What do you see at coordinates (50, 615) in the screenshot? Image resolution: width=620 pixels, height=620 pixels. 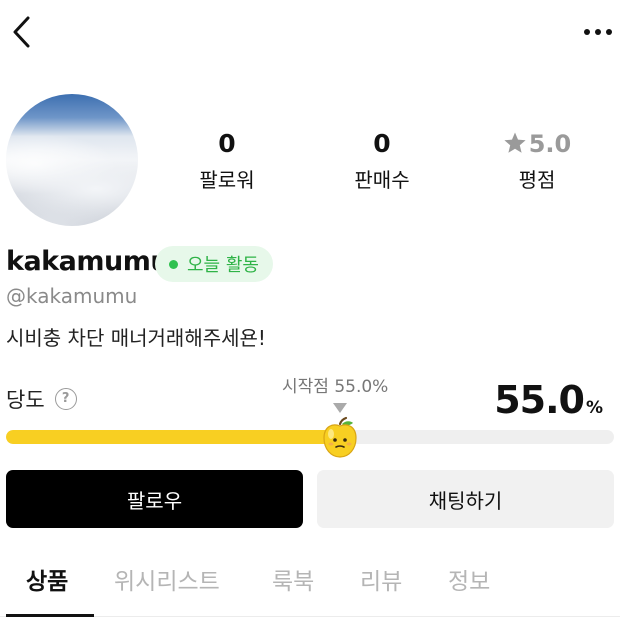 I see `tab-active-indicator` at bounding box center [50, 615].